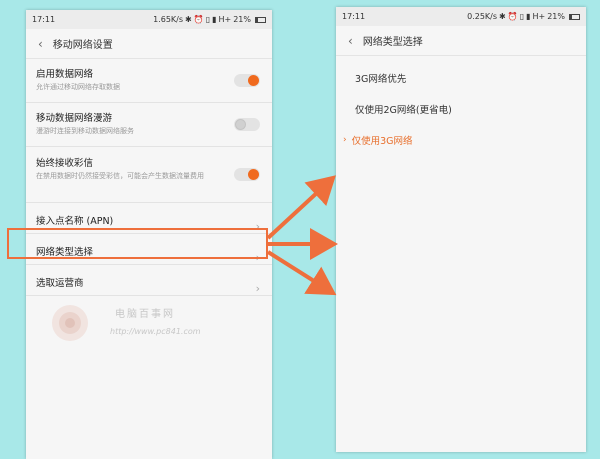  I want to click on arrows-overlay, so click(302, 235).